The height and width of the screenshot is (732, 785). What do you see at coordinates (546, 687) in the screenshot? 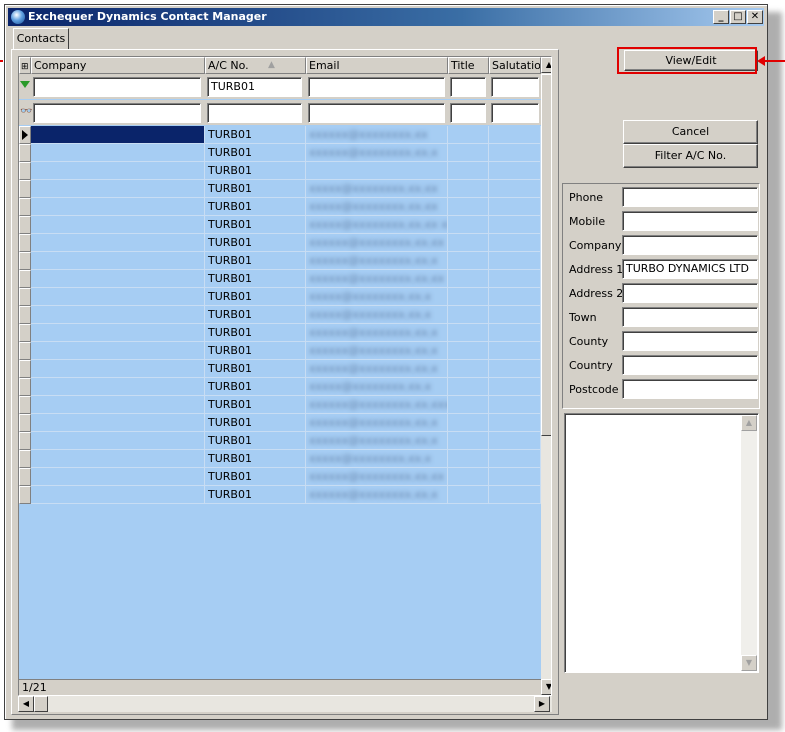
I see `scroll-down-icon: ▼` at bounding box center [546, 687].